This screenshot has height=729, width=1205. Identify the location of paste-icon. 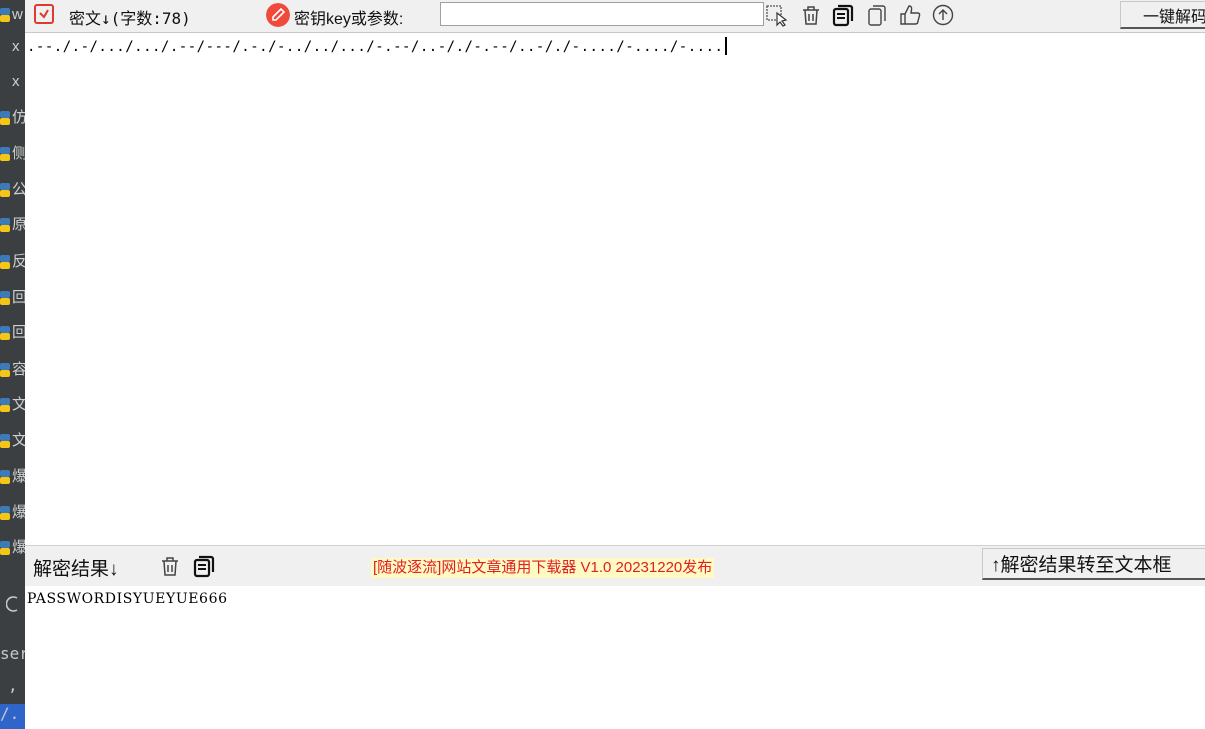
(877, 15).